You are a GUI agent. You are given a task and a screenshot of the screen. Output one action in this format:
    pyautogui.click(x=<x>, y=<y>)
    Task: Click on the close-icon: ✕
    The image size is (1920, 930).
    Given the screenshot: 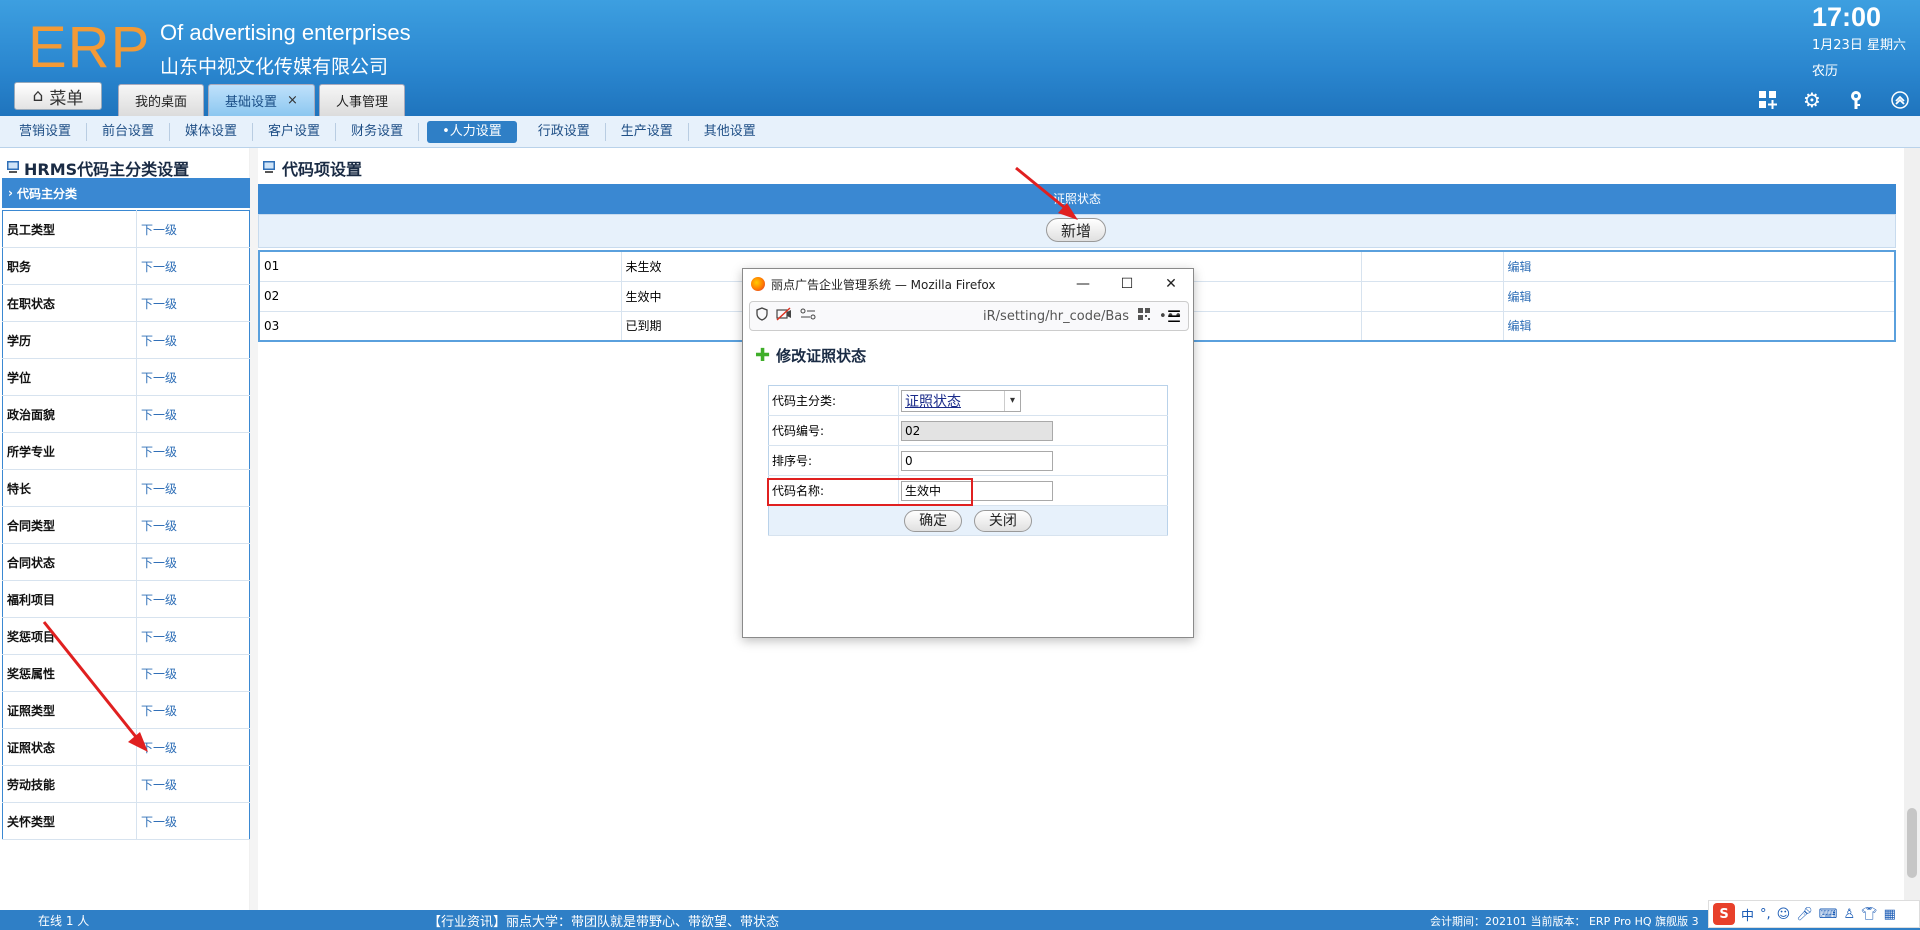 What is the action you would take?
    pyautogui.click(x=1171, y=284)
    